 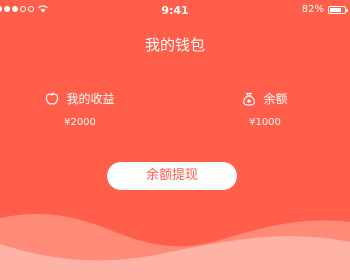 I want to click on earnings-value: ¥2000, so click(x=80, y=122).